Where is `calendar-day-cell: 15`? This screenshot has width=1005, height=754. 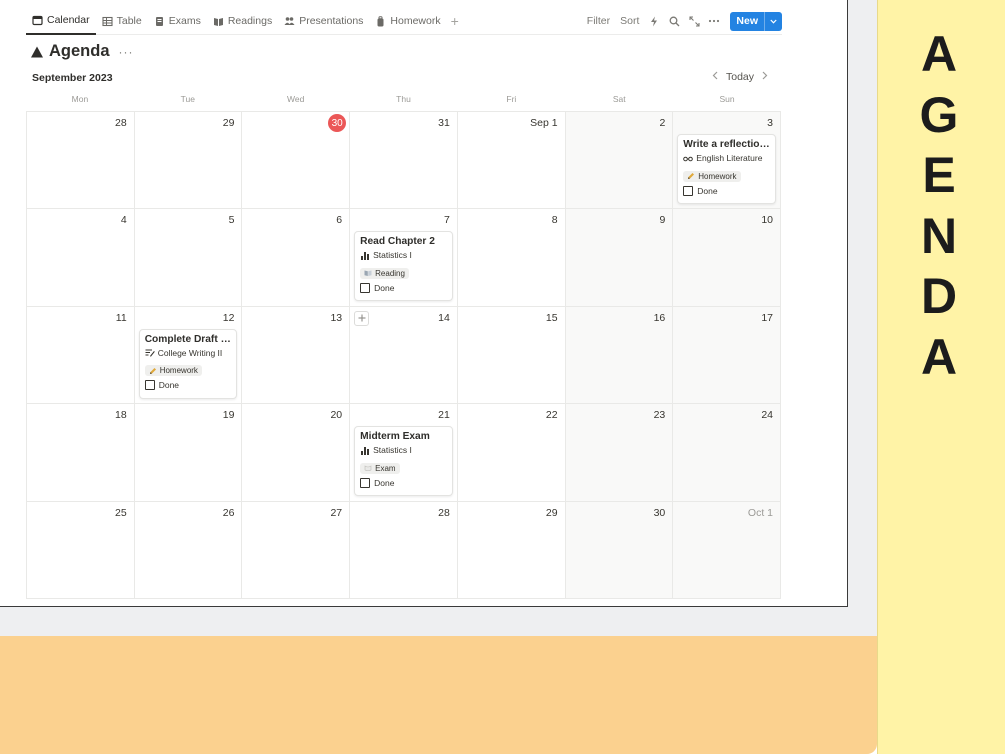 calendar-day-cell: 15 is located at coordinates (511, 355).